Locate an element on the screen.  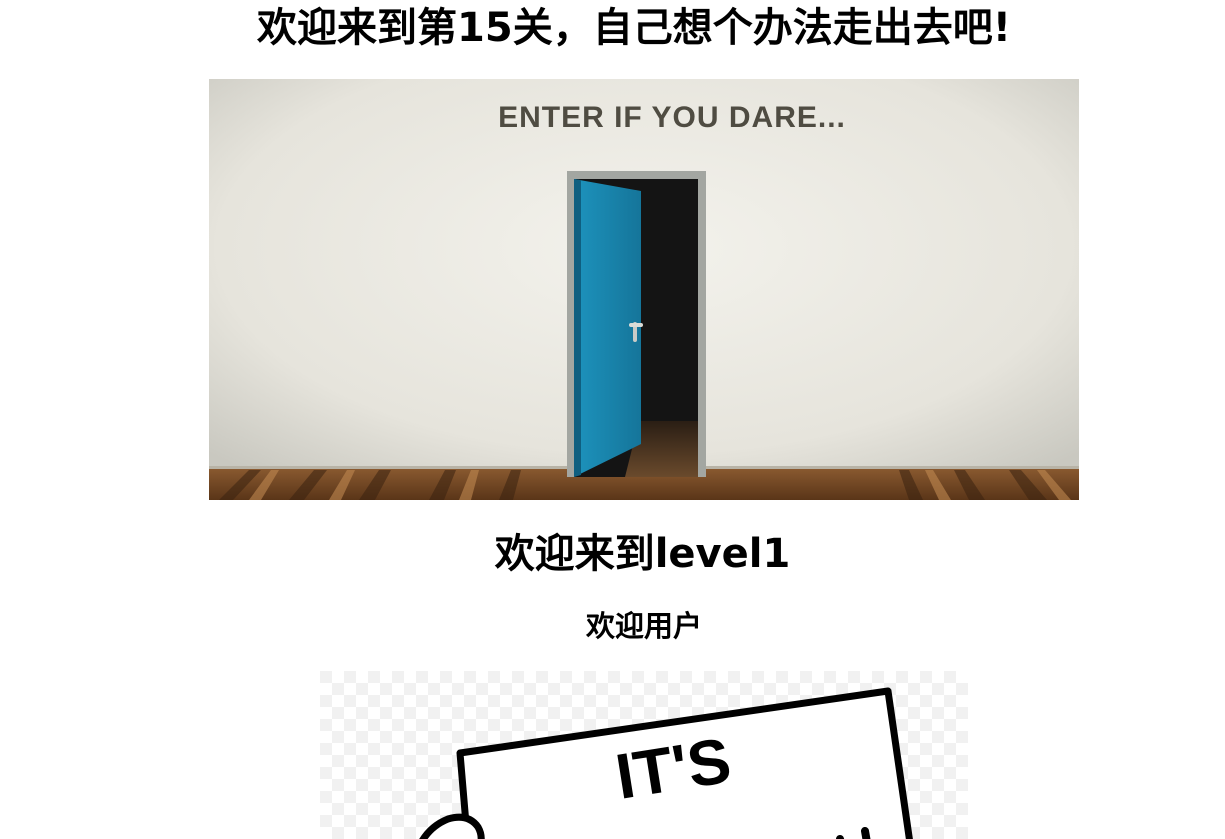
level-heading: 欢迎来到level1 is located at coordinates (642, 554).